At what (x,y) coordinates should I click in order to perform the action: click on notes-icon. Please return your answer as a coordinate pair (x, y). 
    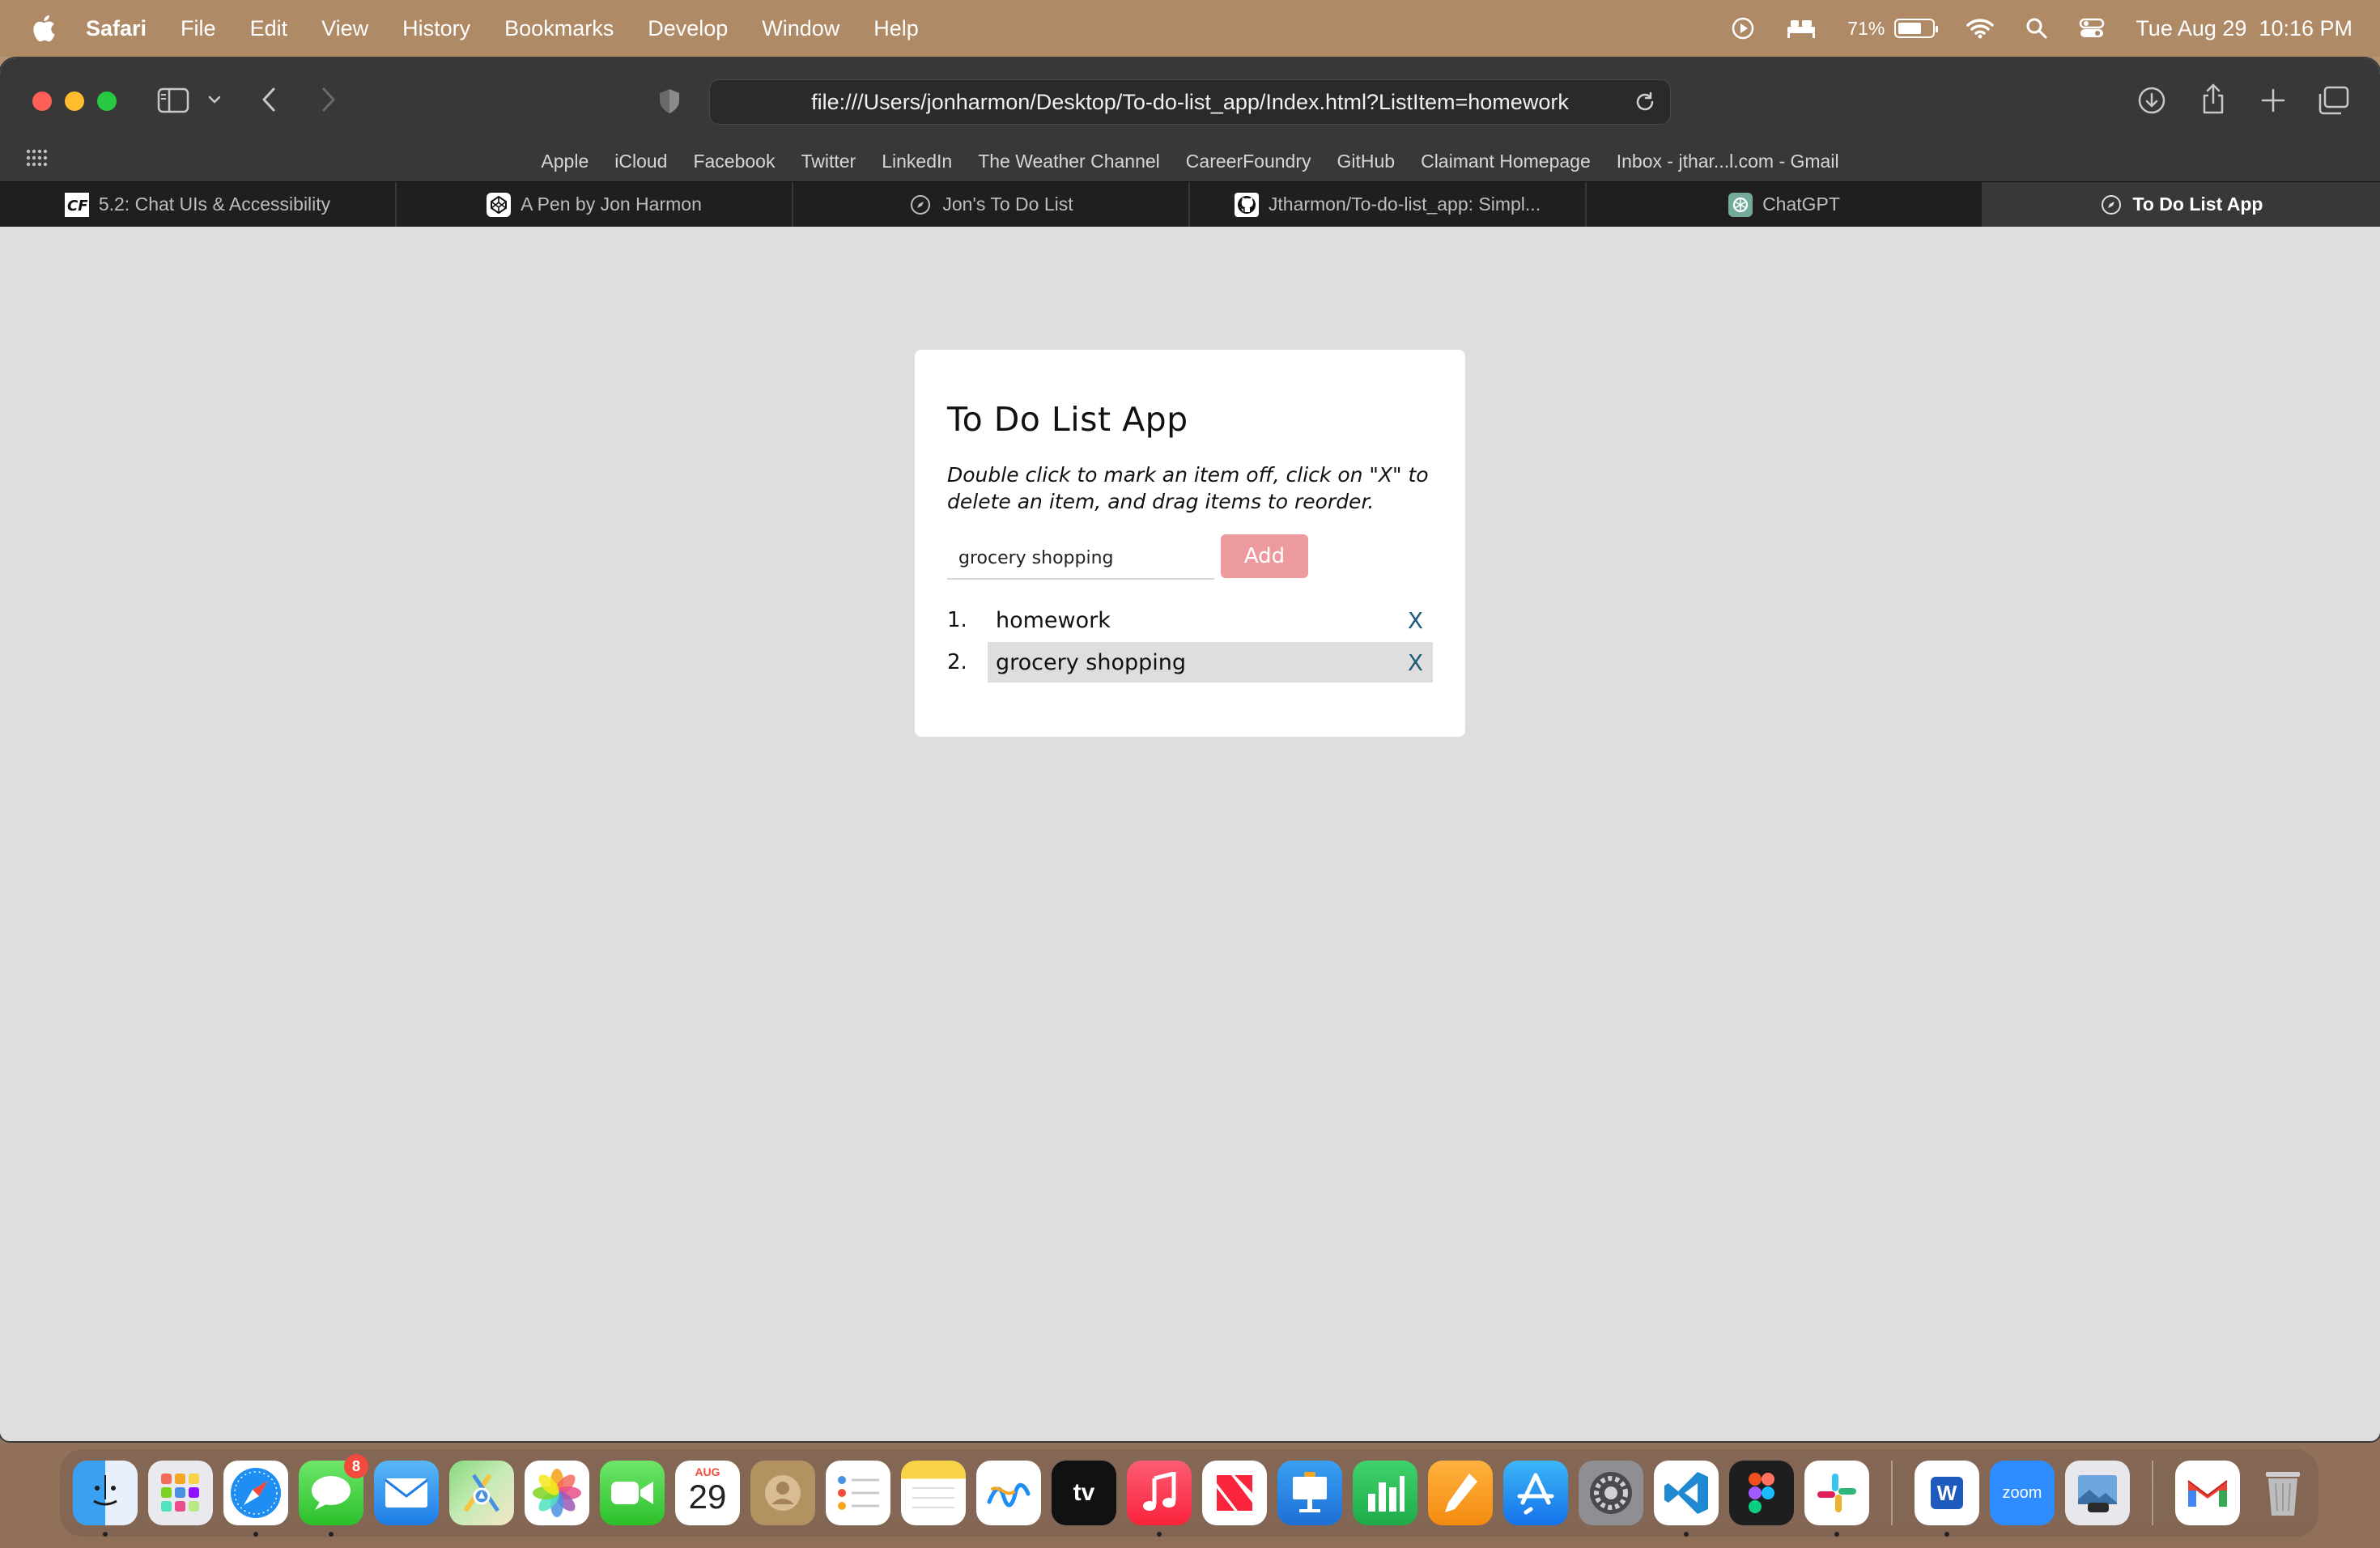
    Looking at the image, I should click on (934, 1493).